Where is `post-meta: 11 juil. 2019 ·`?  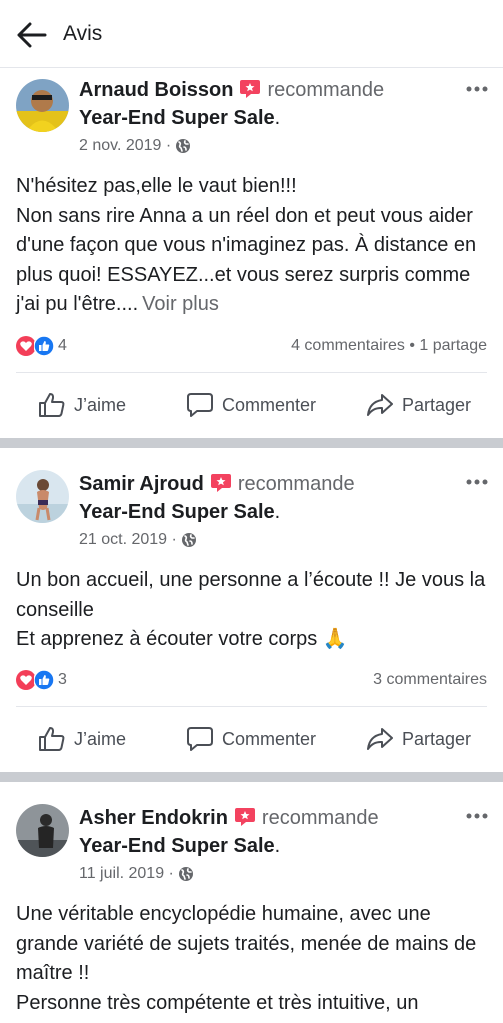
post-meta: 11 juil. 2019 · is located at coordinates (136, 874).